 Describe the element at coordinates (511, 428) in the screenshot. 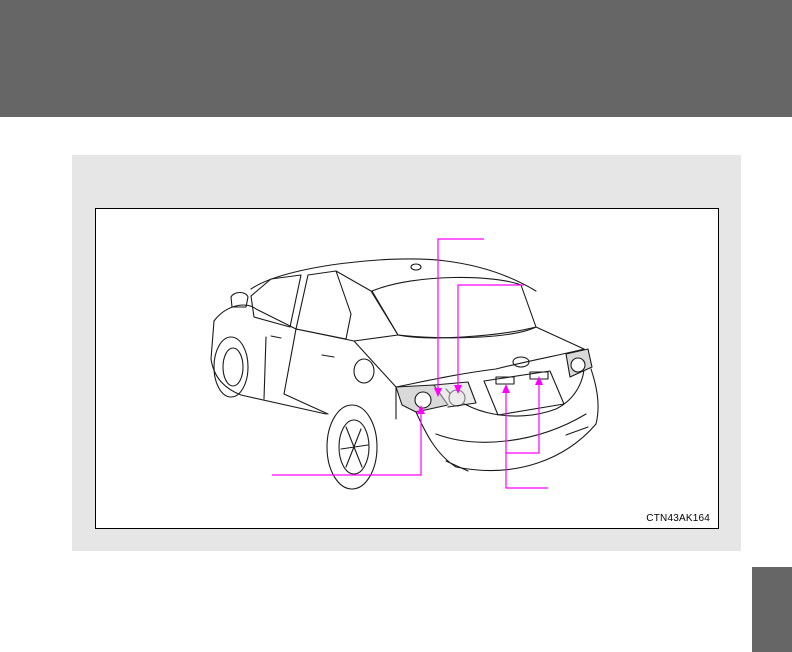

I see `bumper-crease` at that location.